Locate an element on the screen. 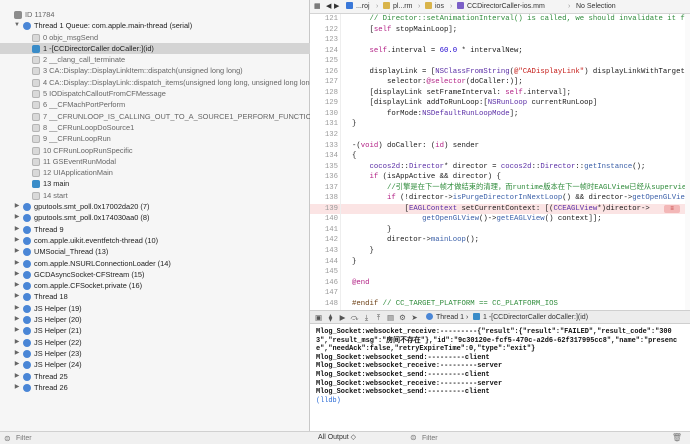  line-number: 146 is located at coordinates (324, 283).